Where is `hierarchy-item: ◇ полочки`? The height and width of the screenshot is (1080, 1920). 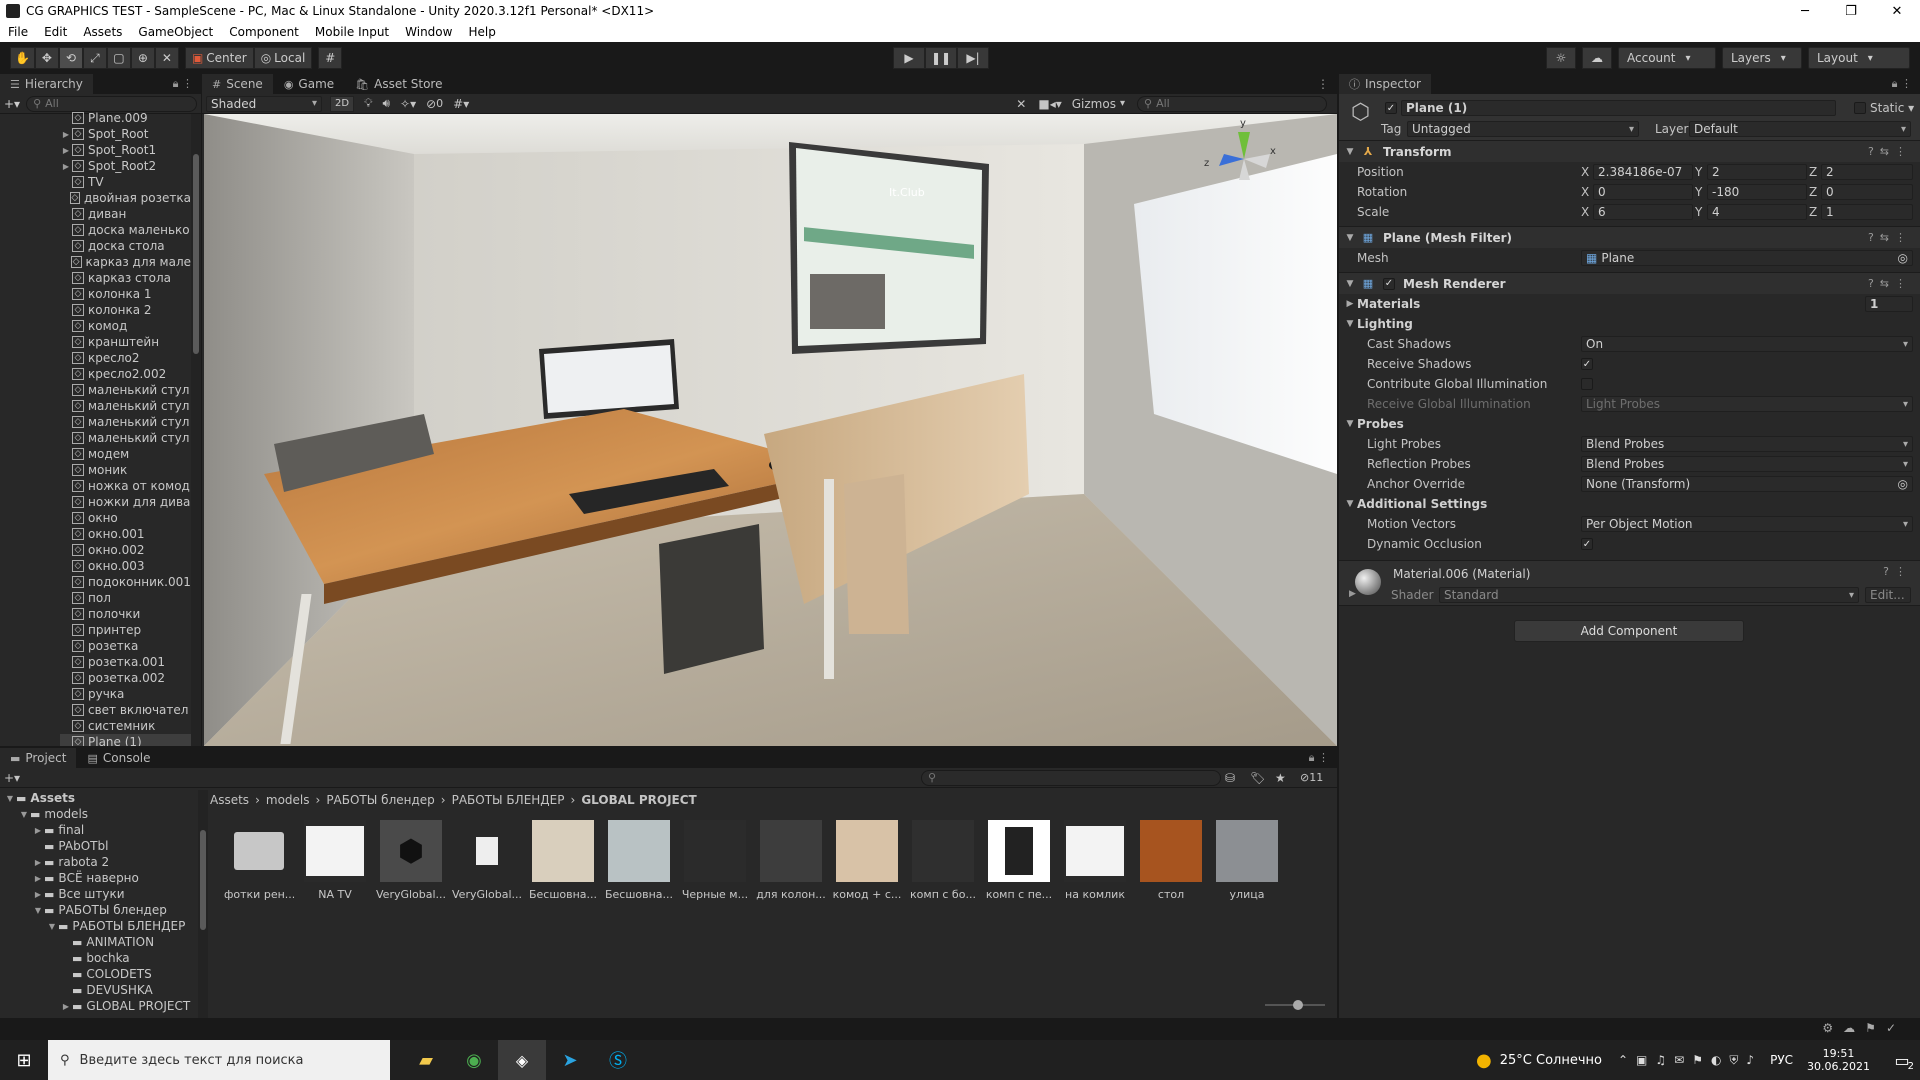 hierarchy-item: ◇ полочки is located at coordinates (125, 614).